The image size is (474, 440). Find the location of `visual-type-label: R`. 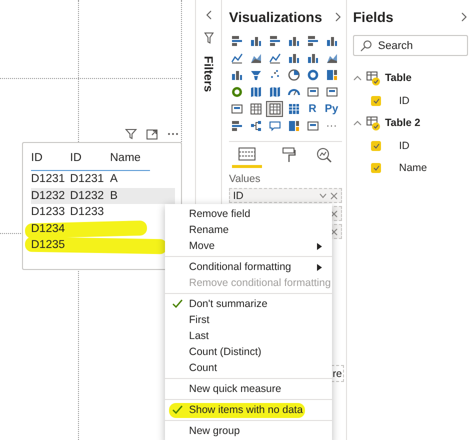

visual-type-label: R is located at coordinates (312, 109).